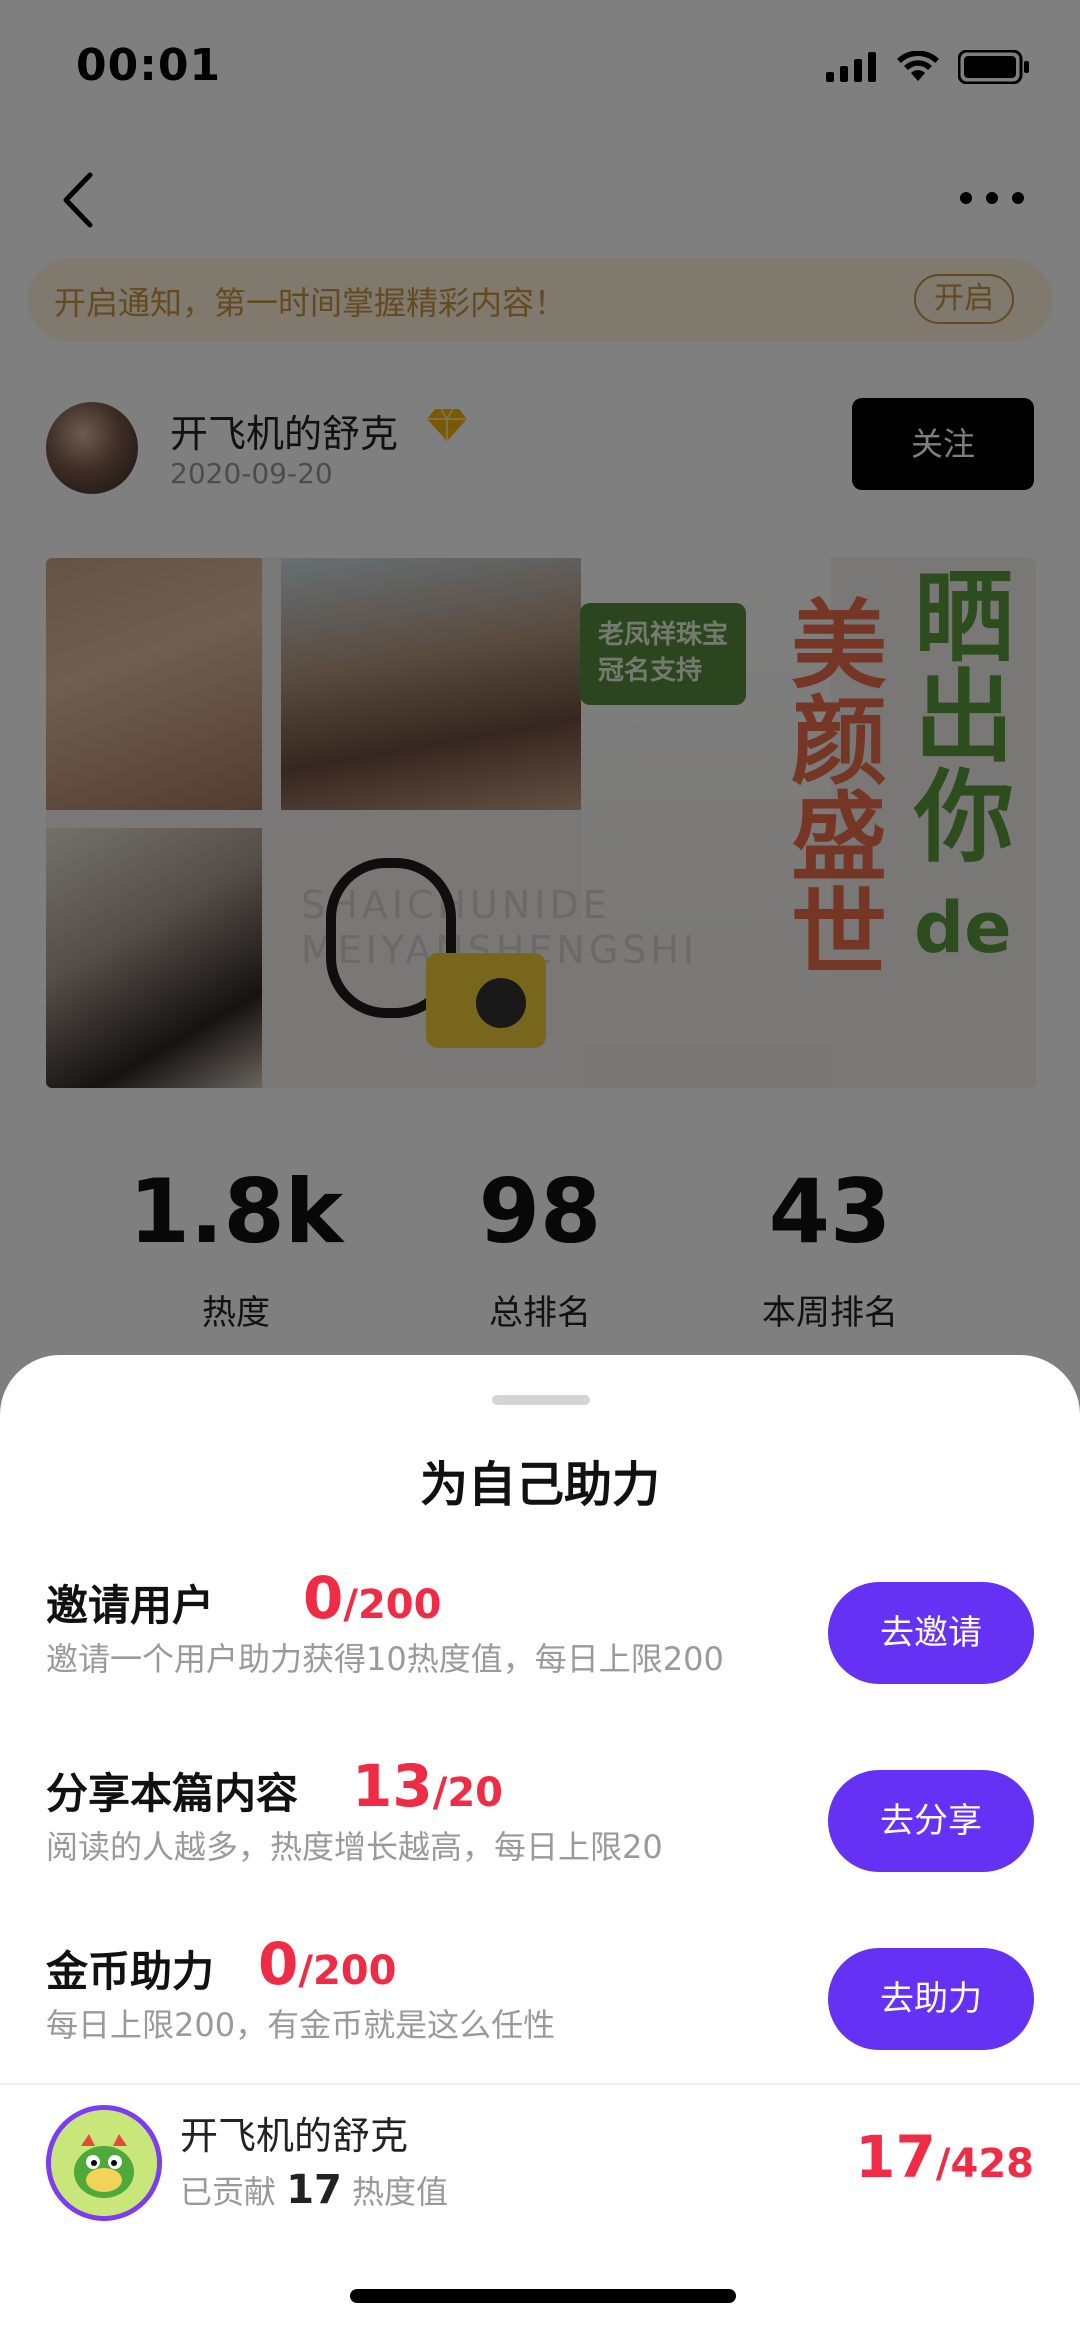 Image resolution: width=1080 pixels, height=2339 pixels. What do you see at coordinates (323, 1598) in the screenshot?
I see `task-invite-current: 0` at bounding box center [323, 1598].